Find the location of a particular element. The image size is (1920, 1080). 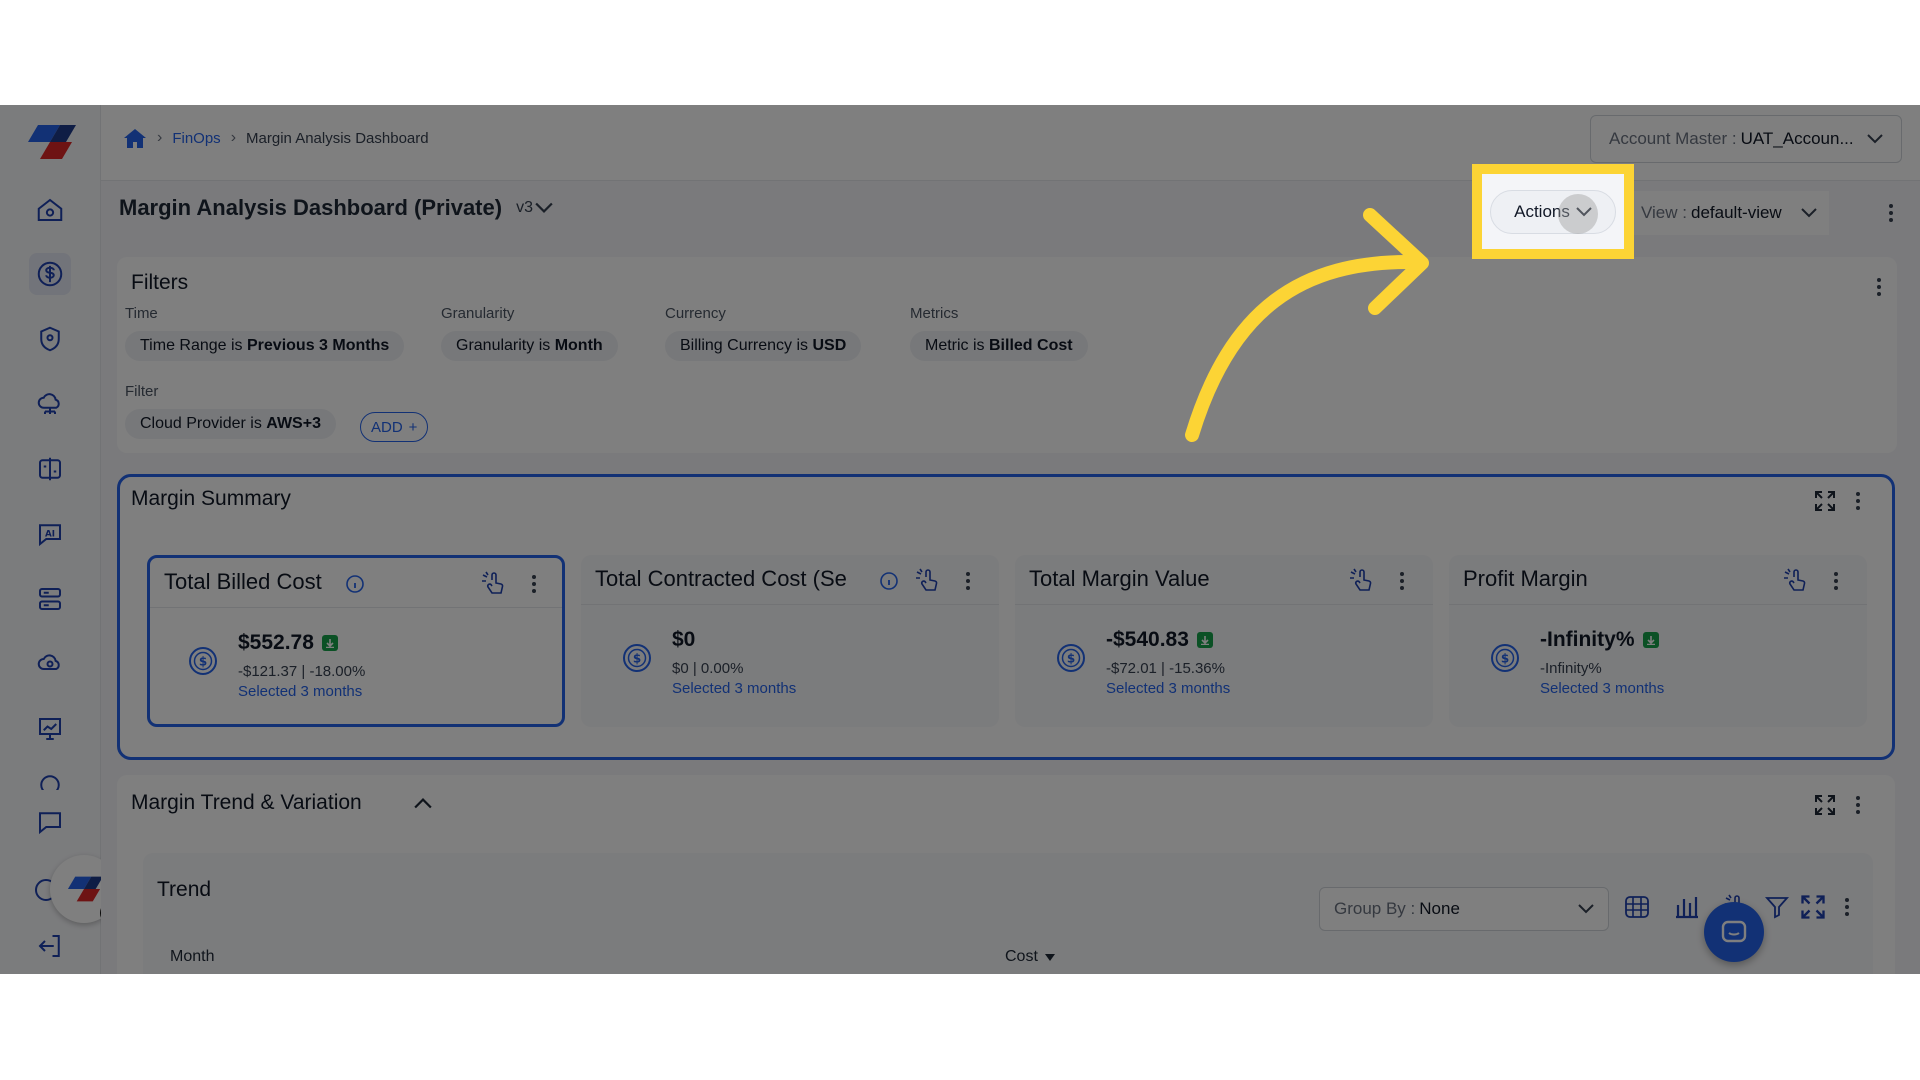

account-label: Account Master : is located at coordinates (1673, 138).